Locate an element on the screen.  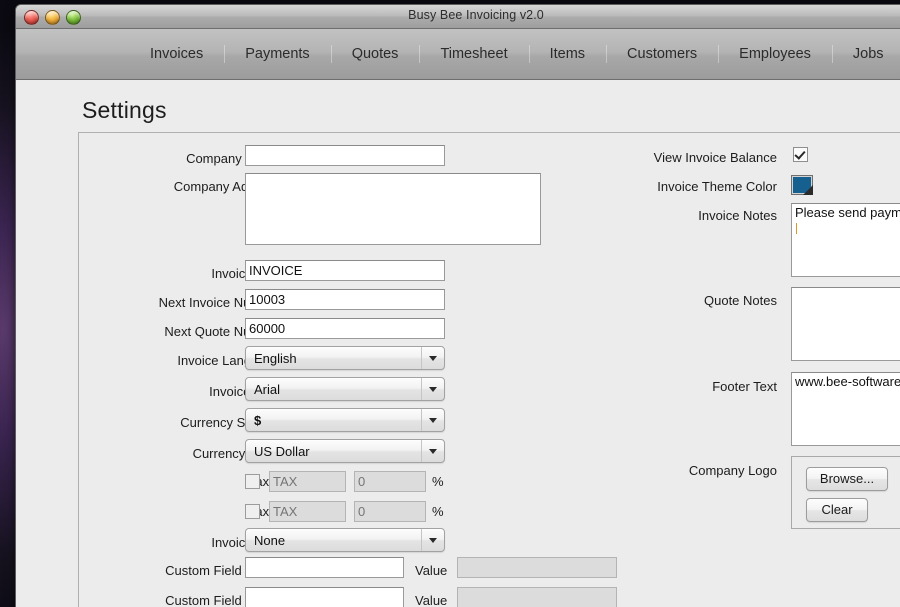
custom-field-1-value-label: Value is located at coordinates (431, 570).